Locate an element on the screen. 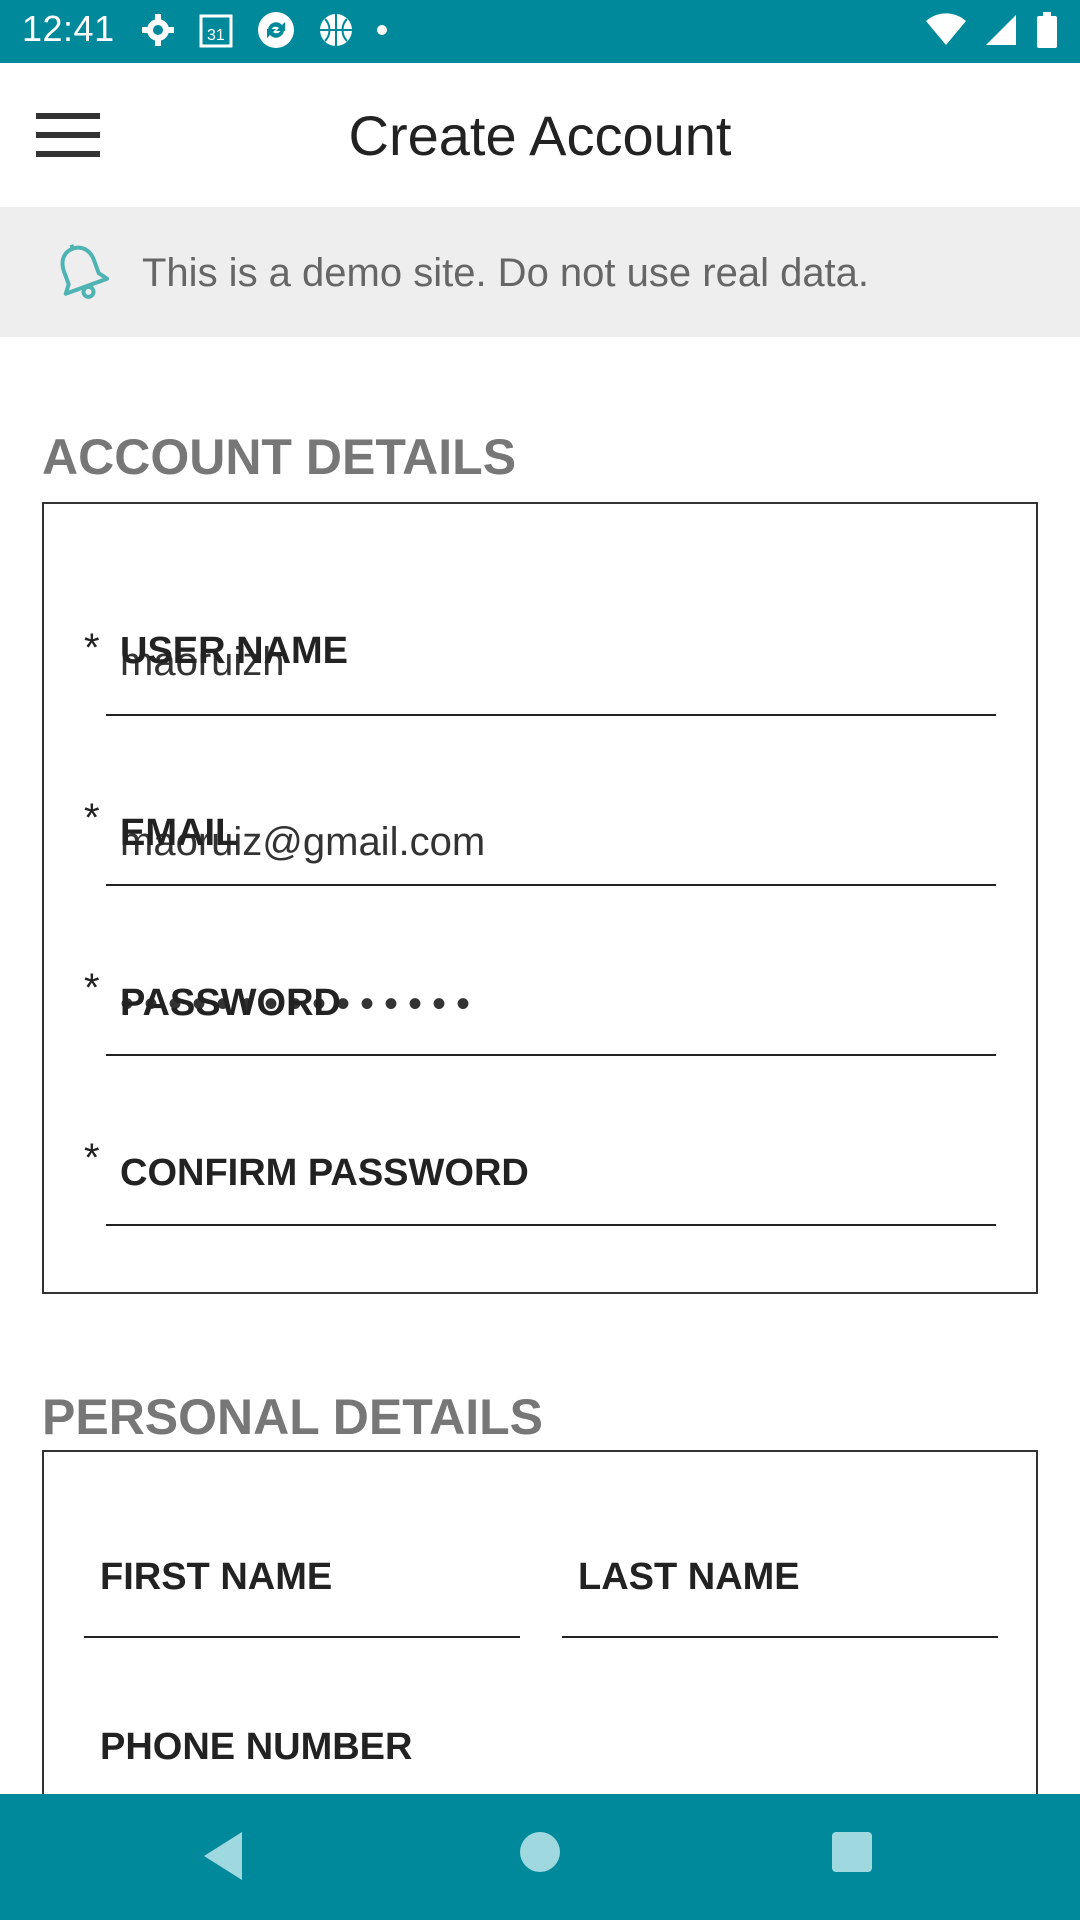 The width and height of the screenshot is (1080, 1920). signal-icon is located at coordinates (1001, 32).